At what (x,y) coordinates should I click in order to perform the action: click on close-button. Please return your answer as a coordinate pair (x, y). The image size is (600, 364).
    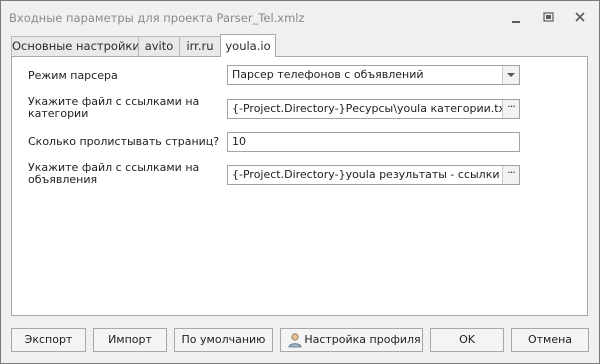
    Looking at the image, I should click on (580, 17).